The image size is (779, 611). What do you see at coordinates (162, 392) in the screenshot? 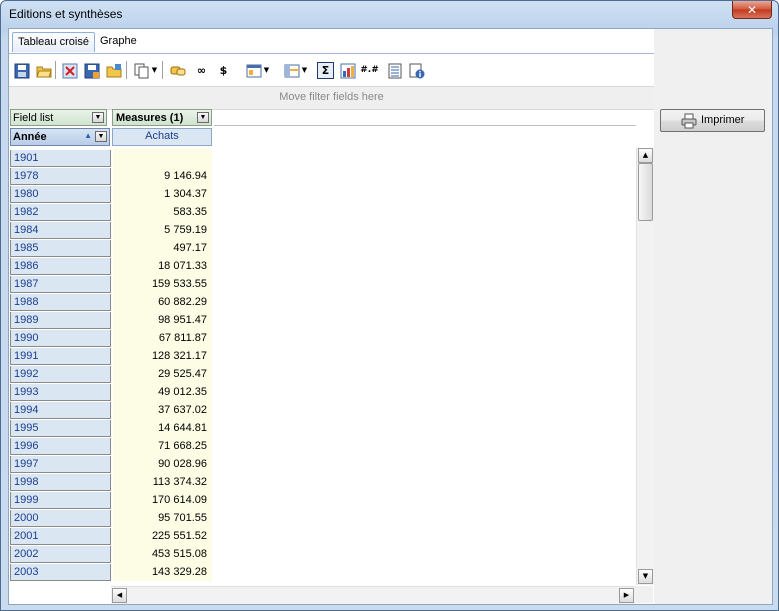
I see `value-cell: 49 012.35` at bounding box center [162, 392].